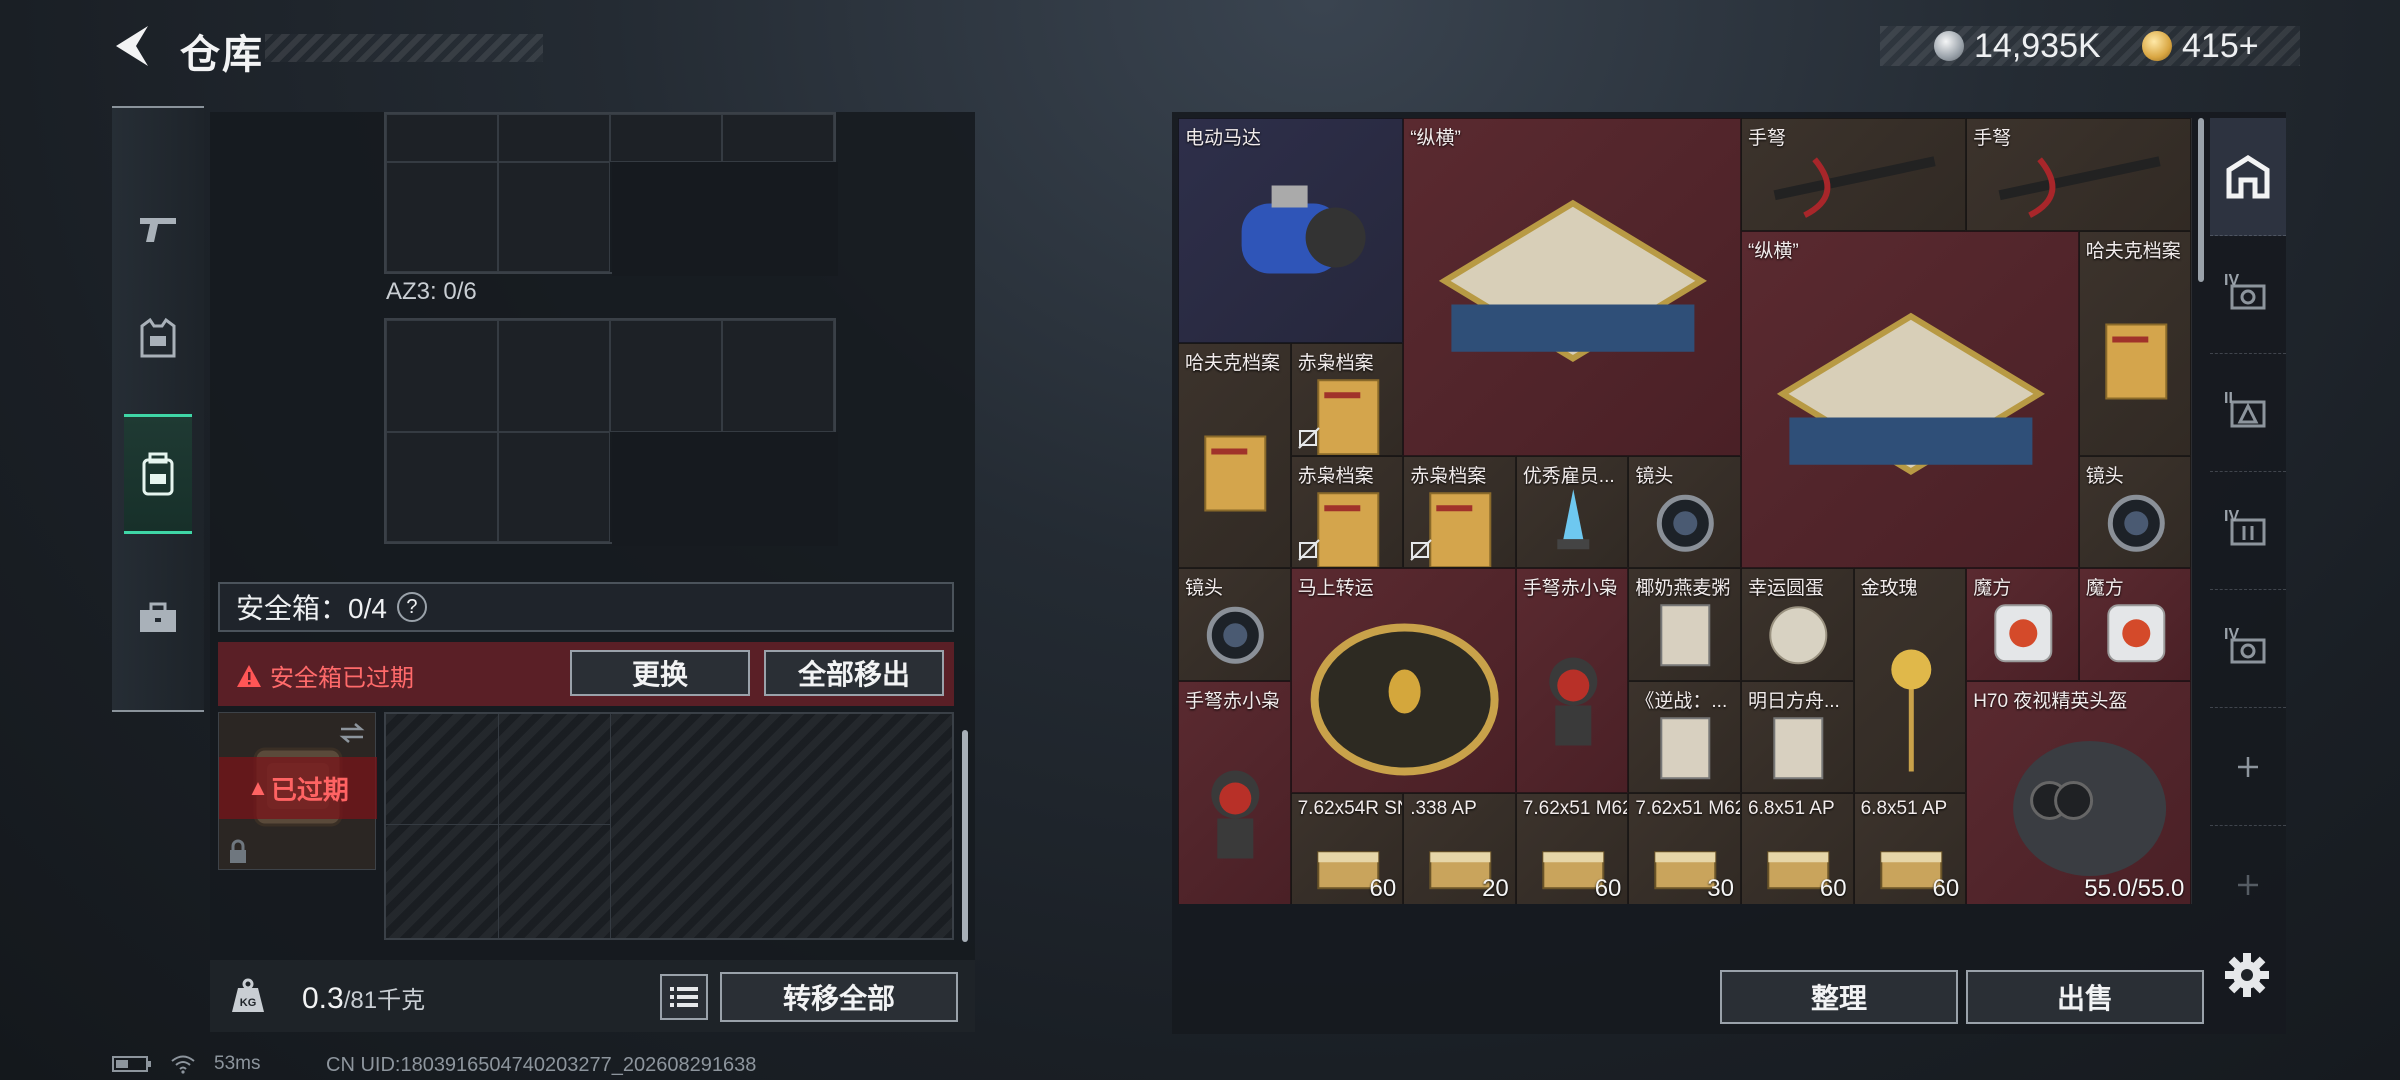 The image size is (2400, 1080). I want to click on storage-tab-5: IV, so click(2248, 649).